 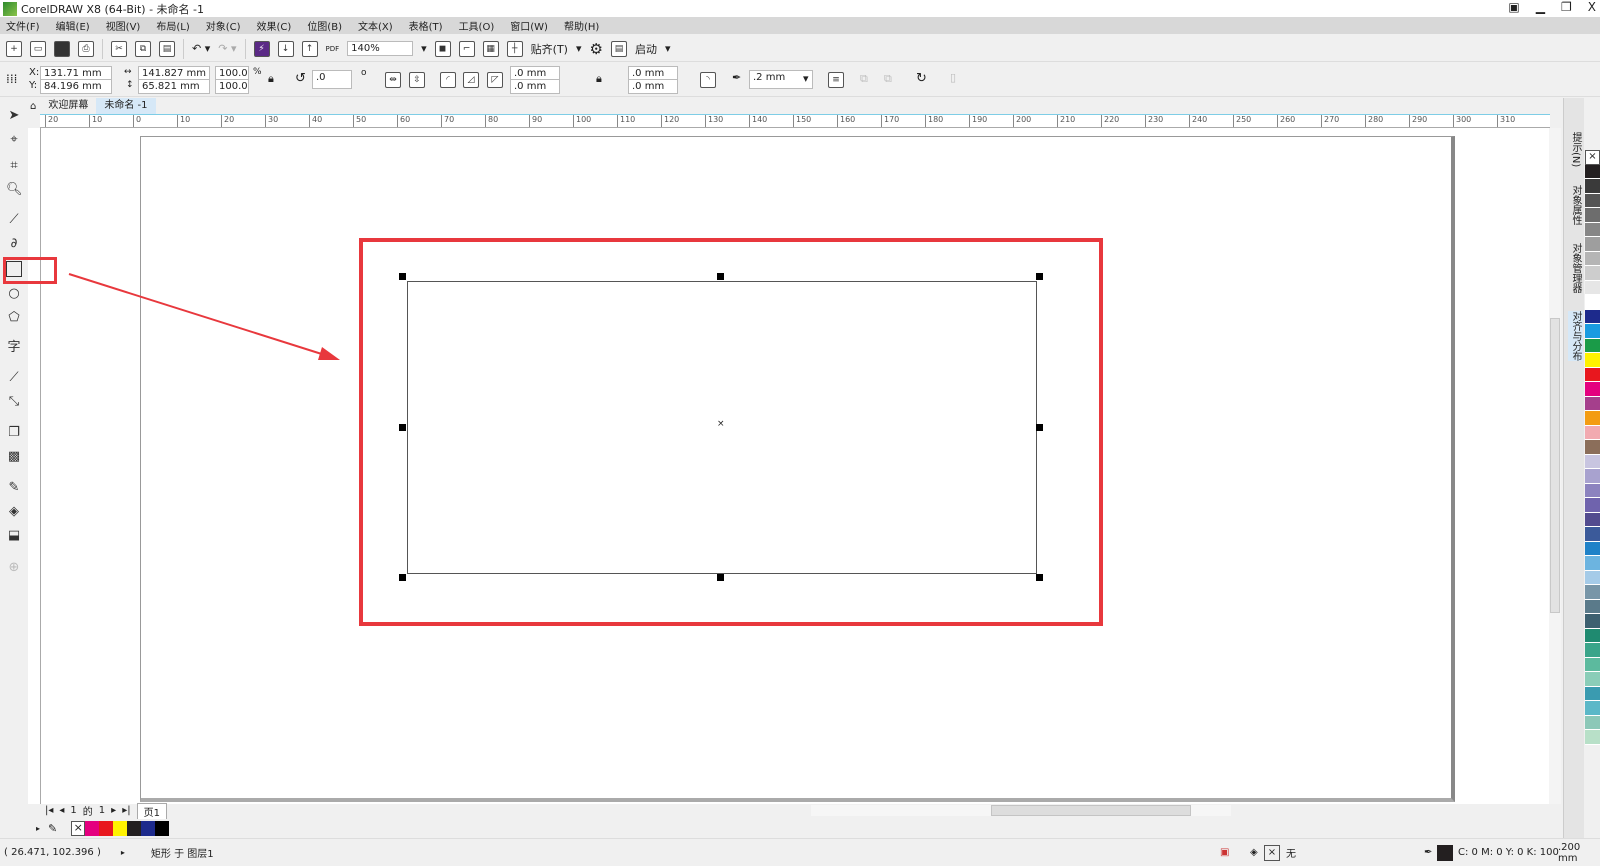 I want to click on home-icon: ⌂, so click(x=33, y=106).